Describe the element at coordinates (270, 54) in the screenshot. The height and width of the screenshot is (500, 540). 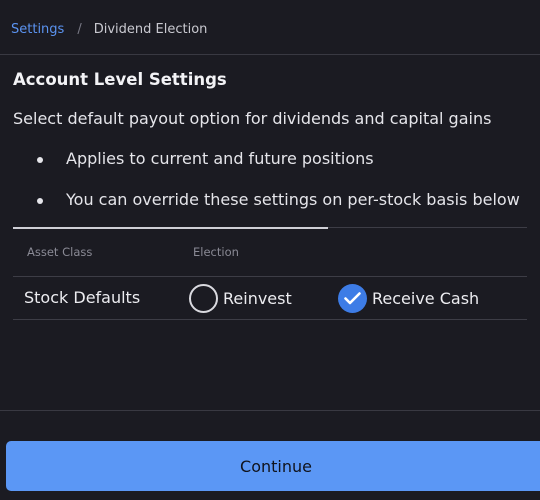
I see `header-divider` at that location.